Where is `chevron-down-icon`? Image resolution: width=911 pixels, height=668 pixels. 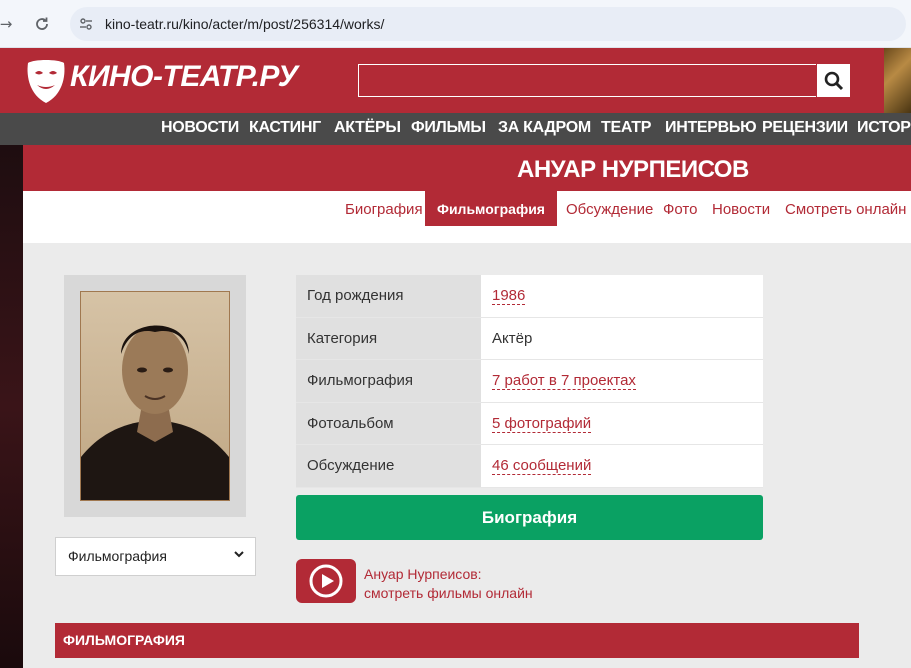
chevron-down-icon is located at coordinates (239, 555).